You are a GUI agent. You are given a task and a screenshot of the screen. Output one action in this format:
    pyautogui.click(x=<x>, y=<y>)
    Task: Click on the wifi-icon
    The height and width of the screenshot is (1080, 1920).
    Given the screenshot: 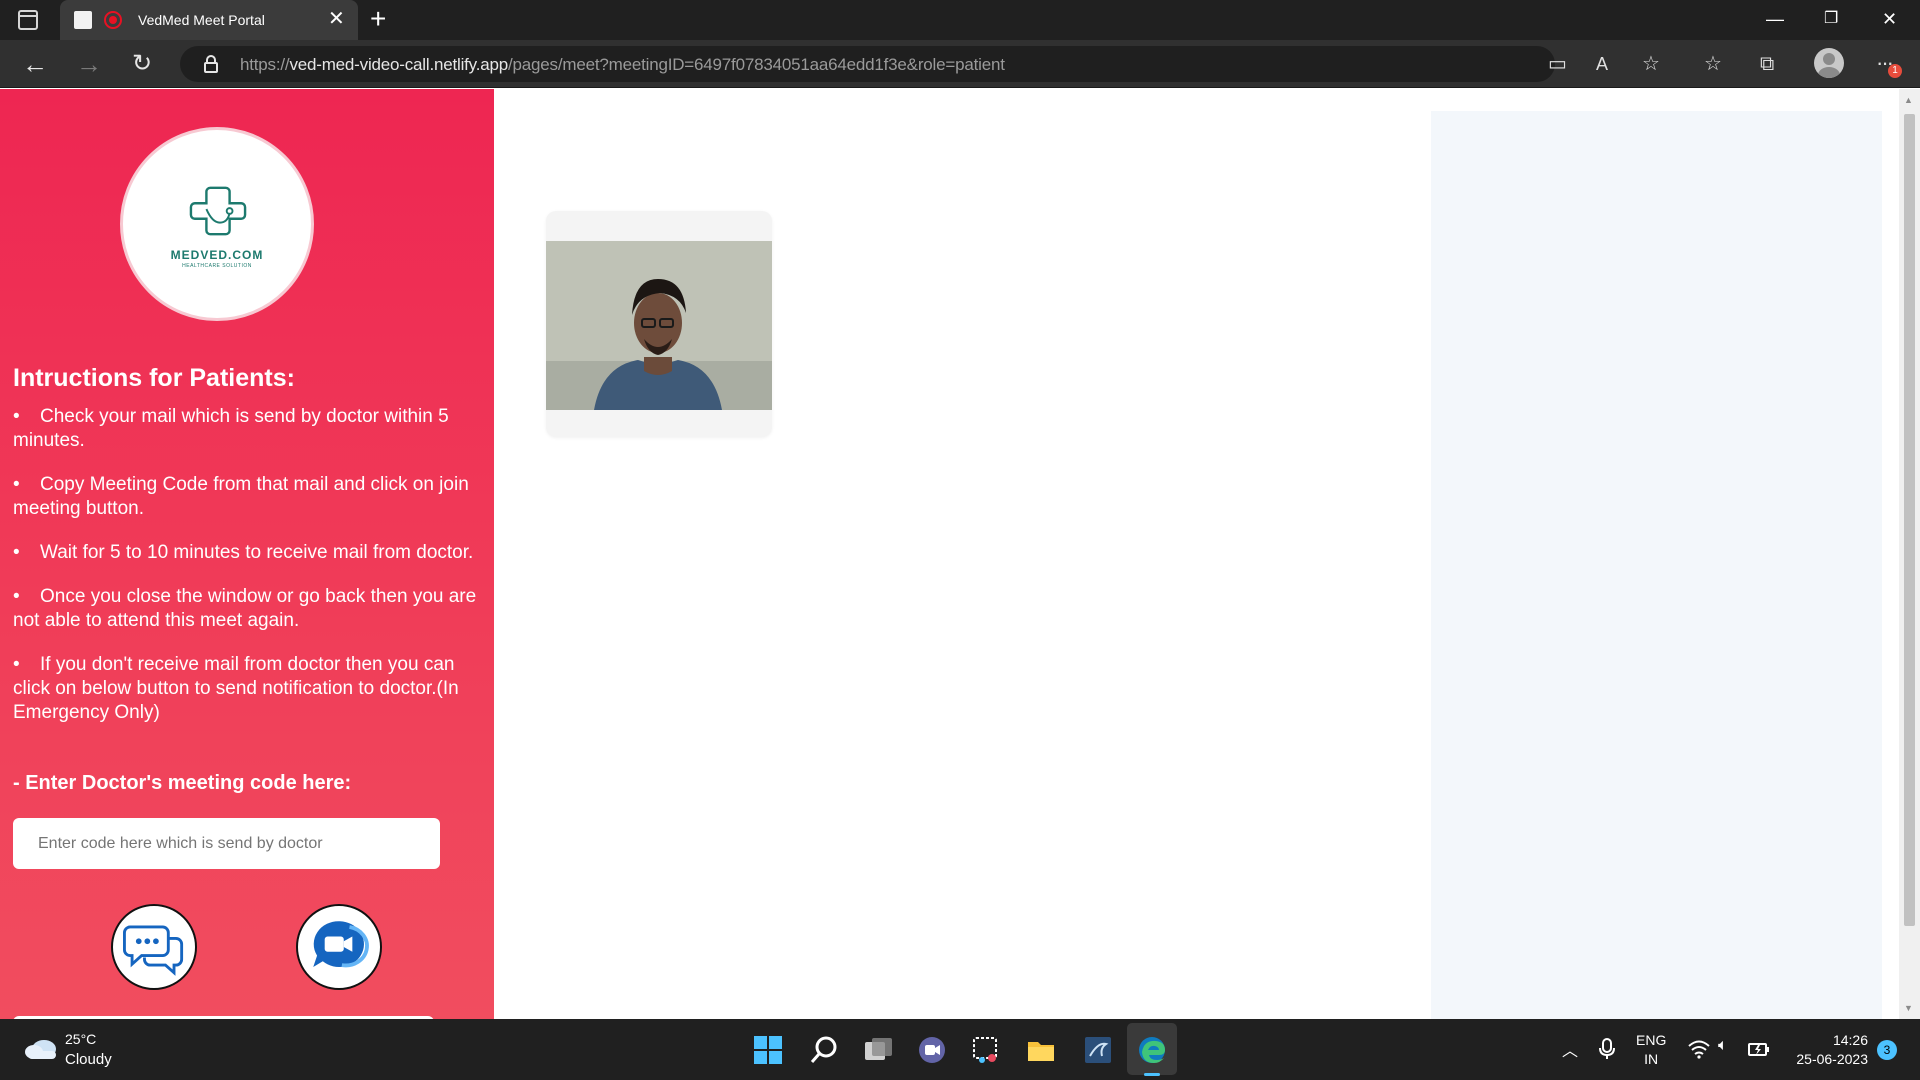 What is the action you would take?
    pyautogui.click(x=1699, y=1049)
    